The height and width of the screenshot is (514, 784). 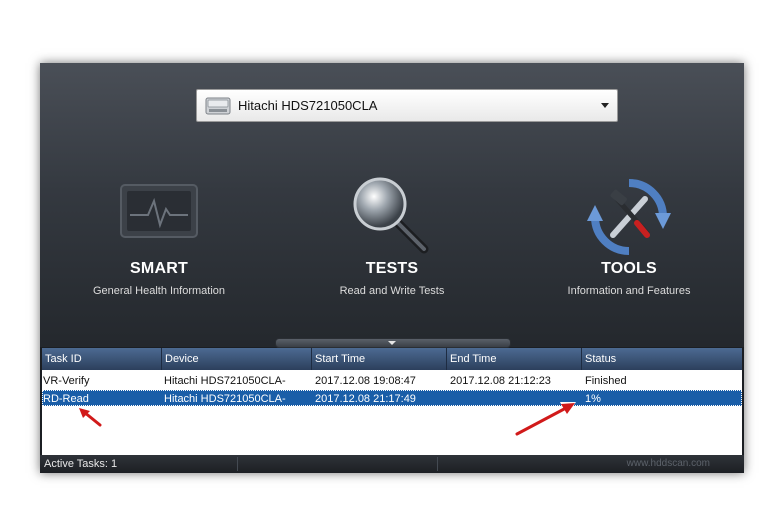 What do you see at coordinates (500, 381) in the screenshot?
I see `end-time-cell: 2017.12.08 21:12:23` at bounding box center [500, 381].